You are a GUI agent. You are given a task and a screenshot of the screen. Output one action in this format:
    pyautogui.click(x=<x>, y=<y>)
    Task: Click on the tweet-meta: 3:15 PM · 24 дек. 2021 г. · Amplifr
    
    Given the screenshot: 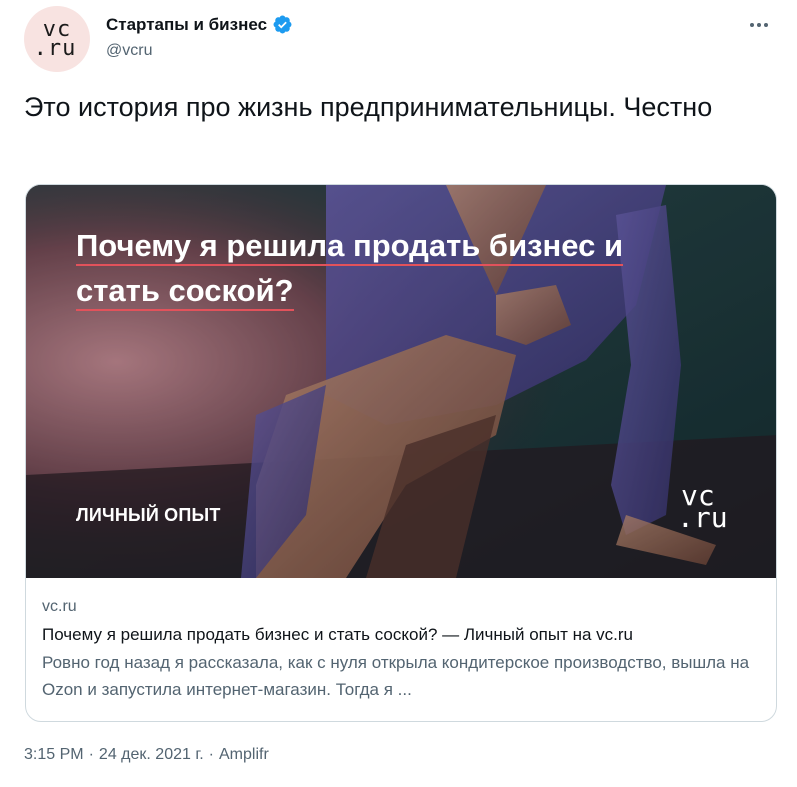 What is the action you would take?
    pyautogui.click(x=146, y=755)
    